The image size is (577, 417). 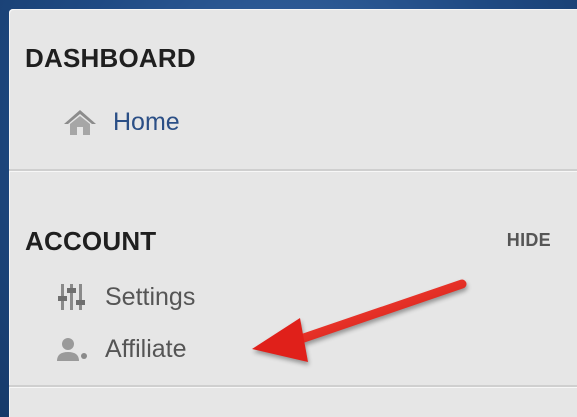 I want to click on sidebar-item-affiliate-label: Affiliate, so click(x=146, y=348).